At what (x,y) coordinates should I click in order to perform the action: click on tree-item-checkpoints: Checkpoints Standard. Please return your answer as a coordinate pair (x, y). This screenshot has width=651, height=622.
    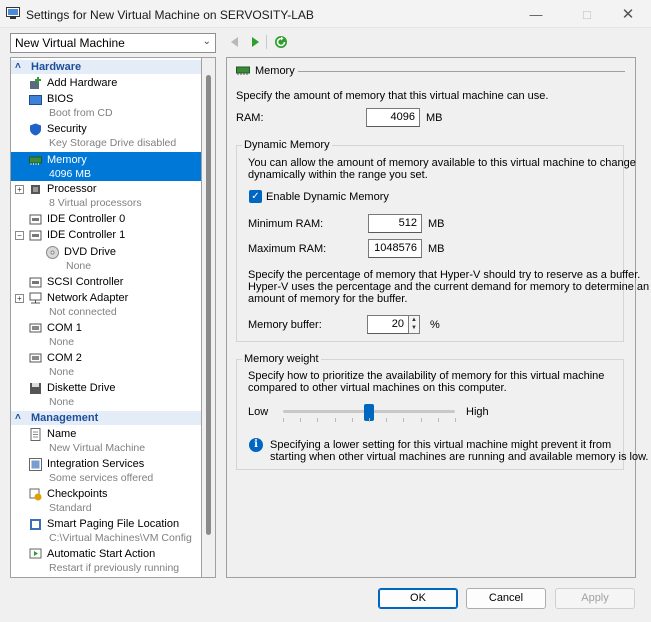
    Looking at the image, I should click on (106, 501).